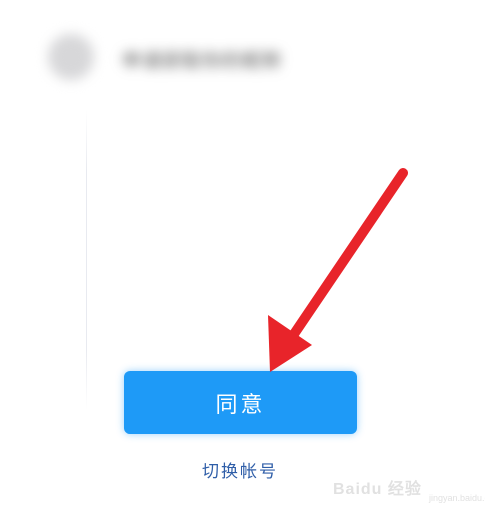 This screenshot has height=517, width=485. I want to click on divider-line, so click(86, 260).